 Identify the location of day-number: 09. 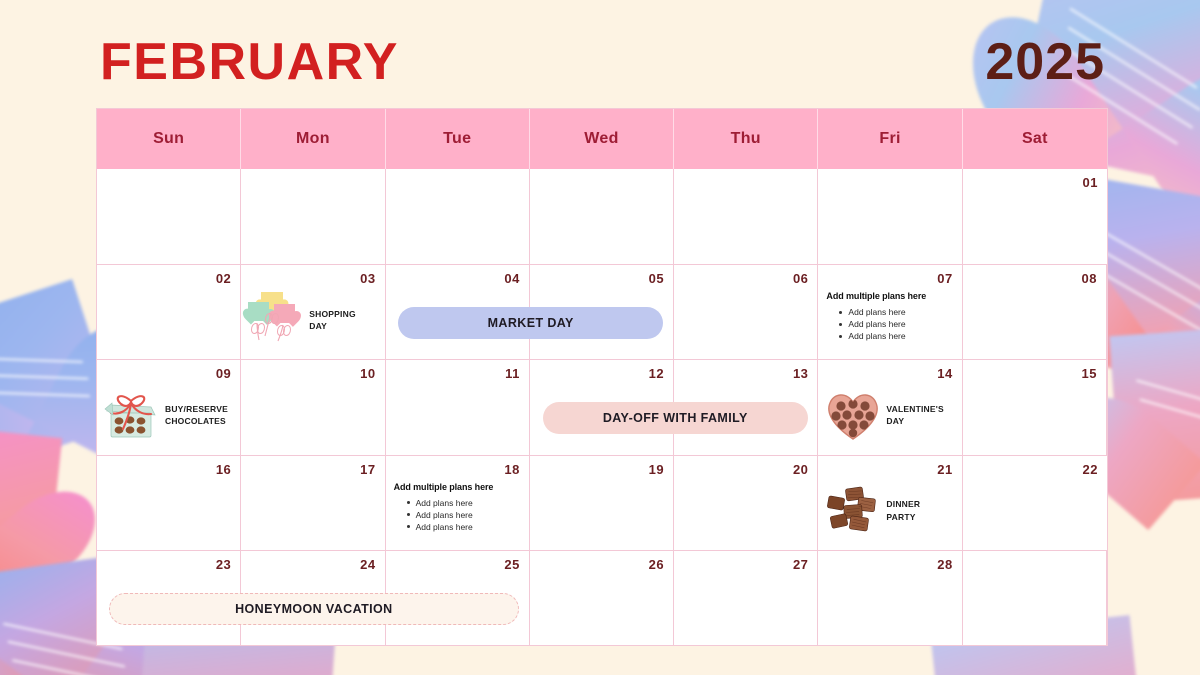
(223, 374).